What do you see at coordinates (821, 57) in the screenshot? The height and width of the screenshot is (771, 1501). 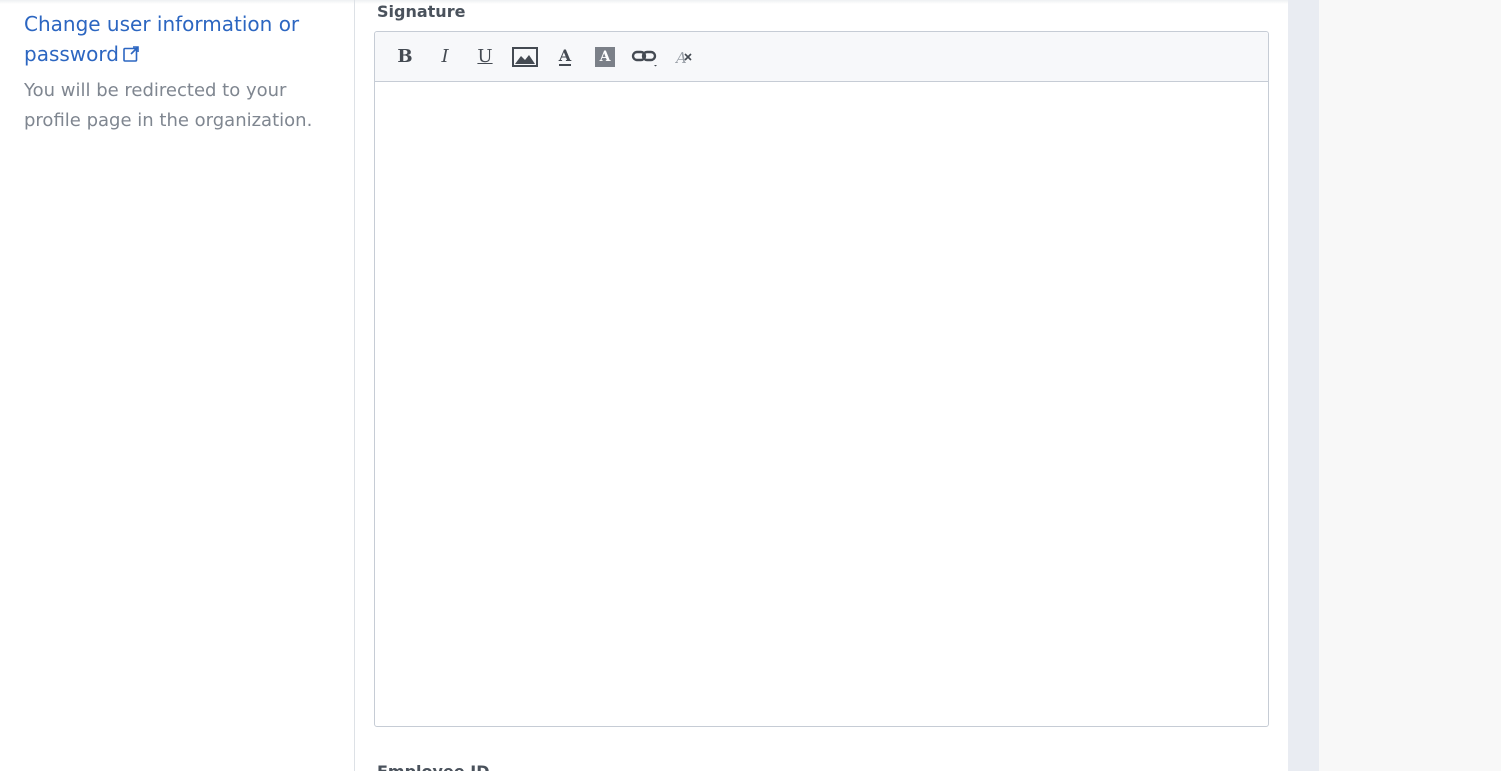 I see `editor-toolbar: B I U A A A` at bounding box center [821, 57].